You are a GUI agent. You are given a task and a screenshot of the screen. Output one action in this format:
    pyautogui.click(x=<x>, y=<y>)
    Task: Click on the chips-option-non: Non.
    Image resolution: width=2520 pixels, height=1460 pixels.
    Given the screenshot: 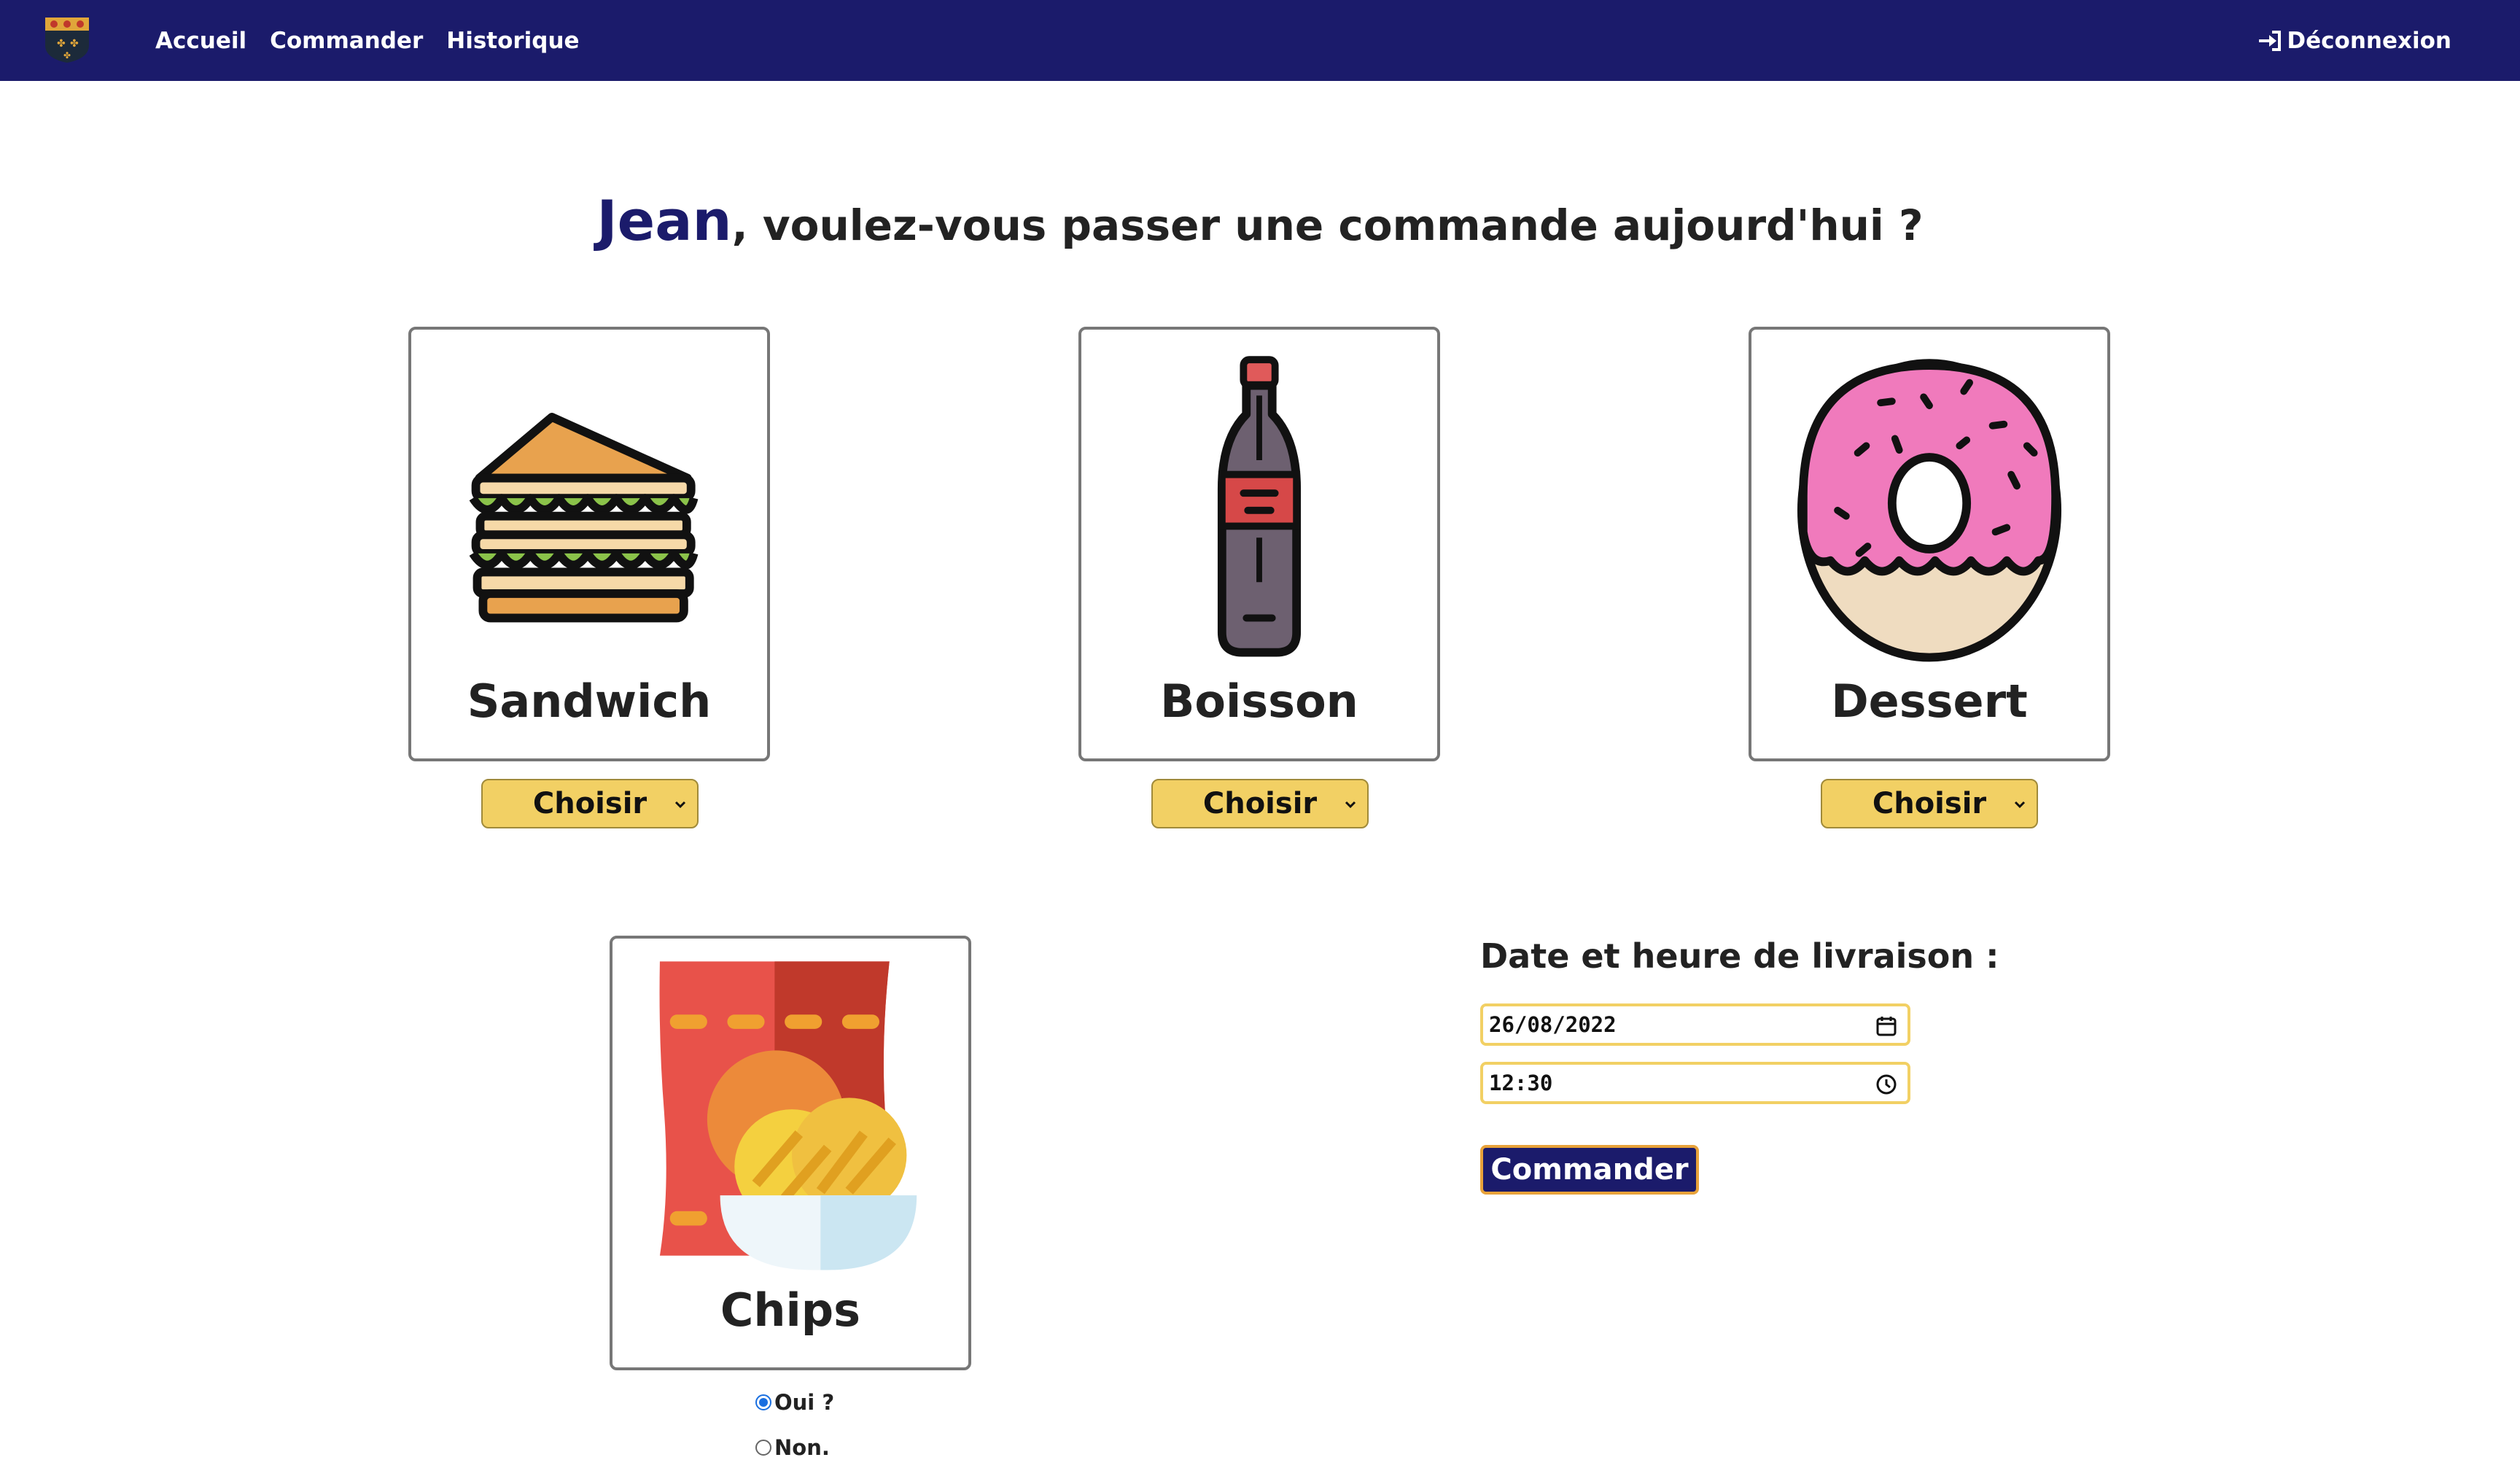 What is the action you would take?
    pyautogui.click(x=792, y=1447)
    